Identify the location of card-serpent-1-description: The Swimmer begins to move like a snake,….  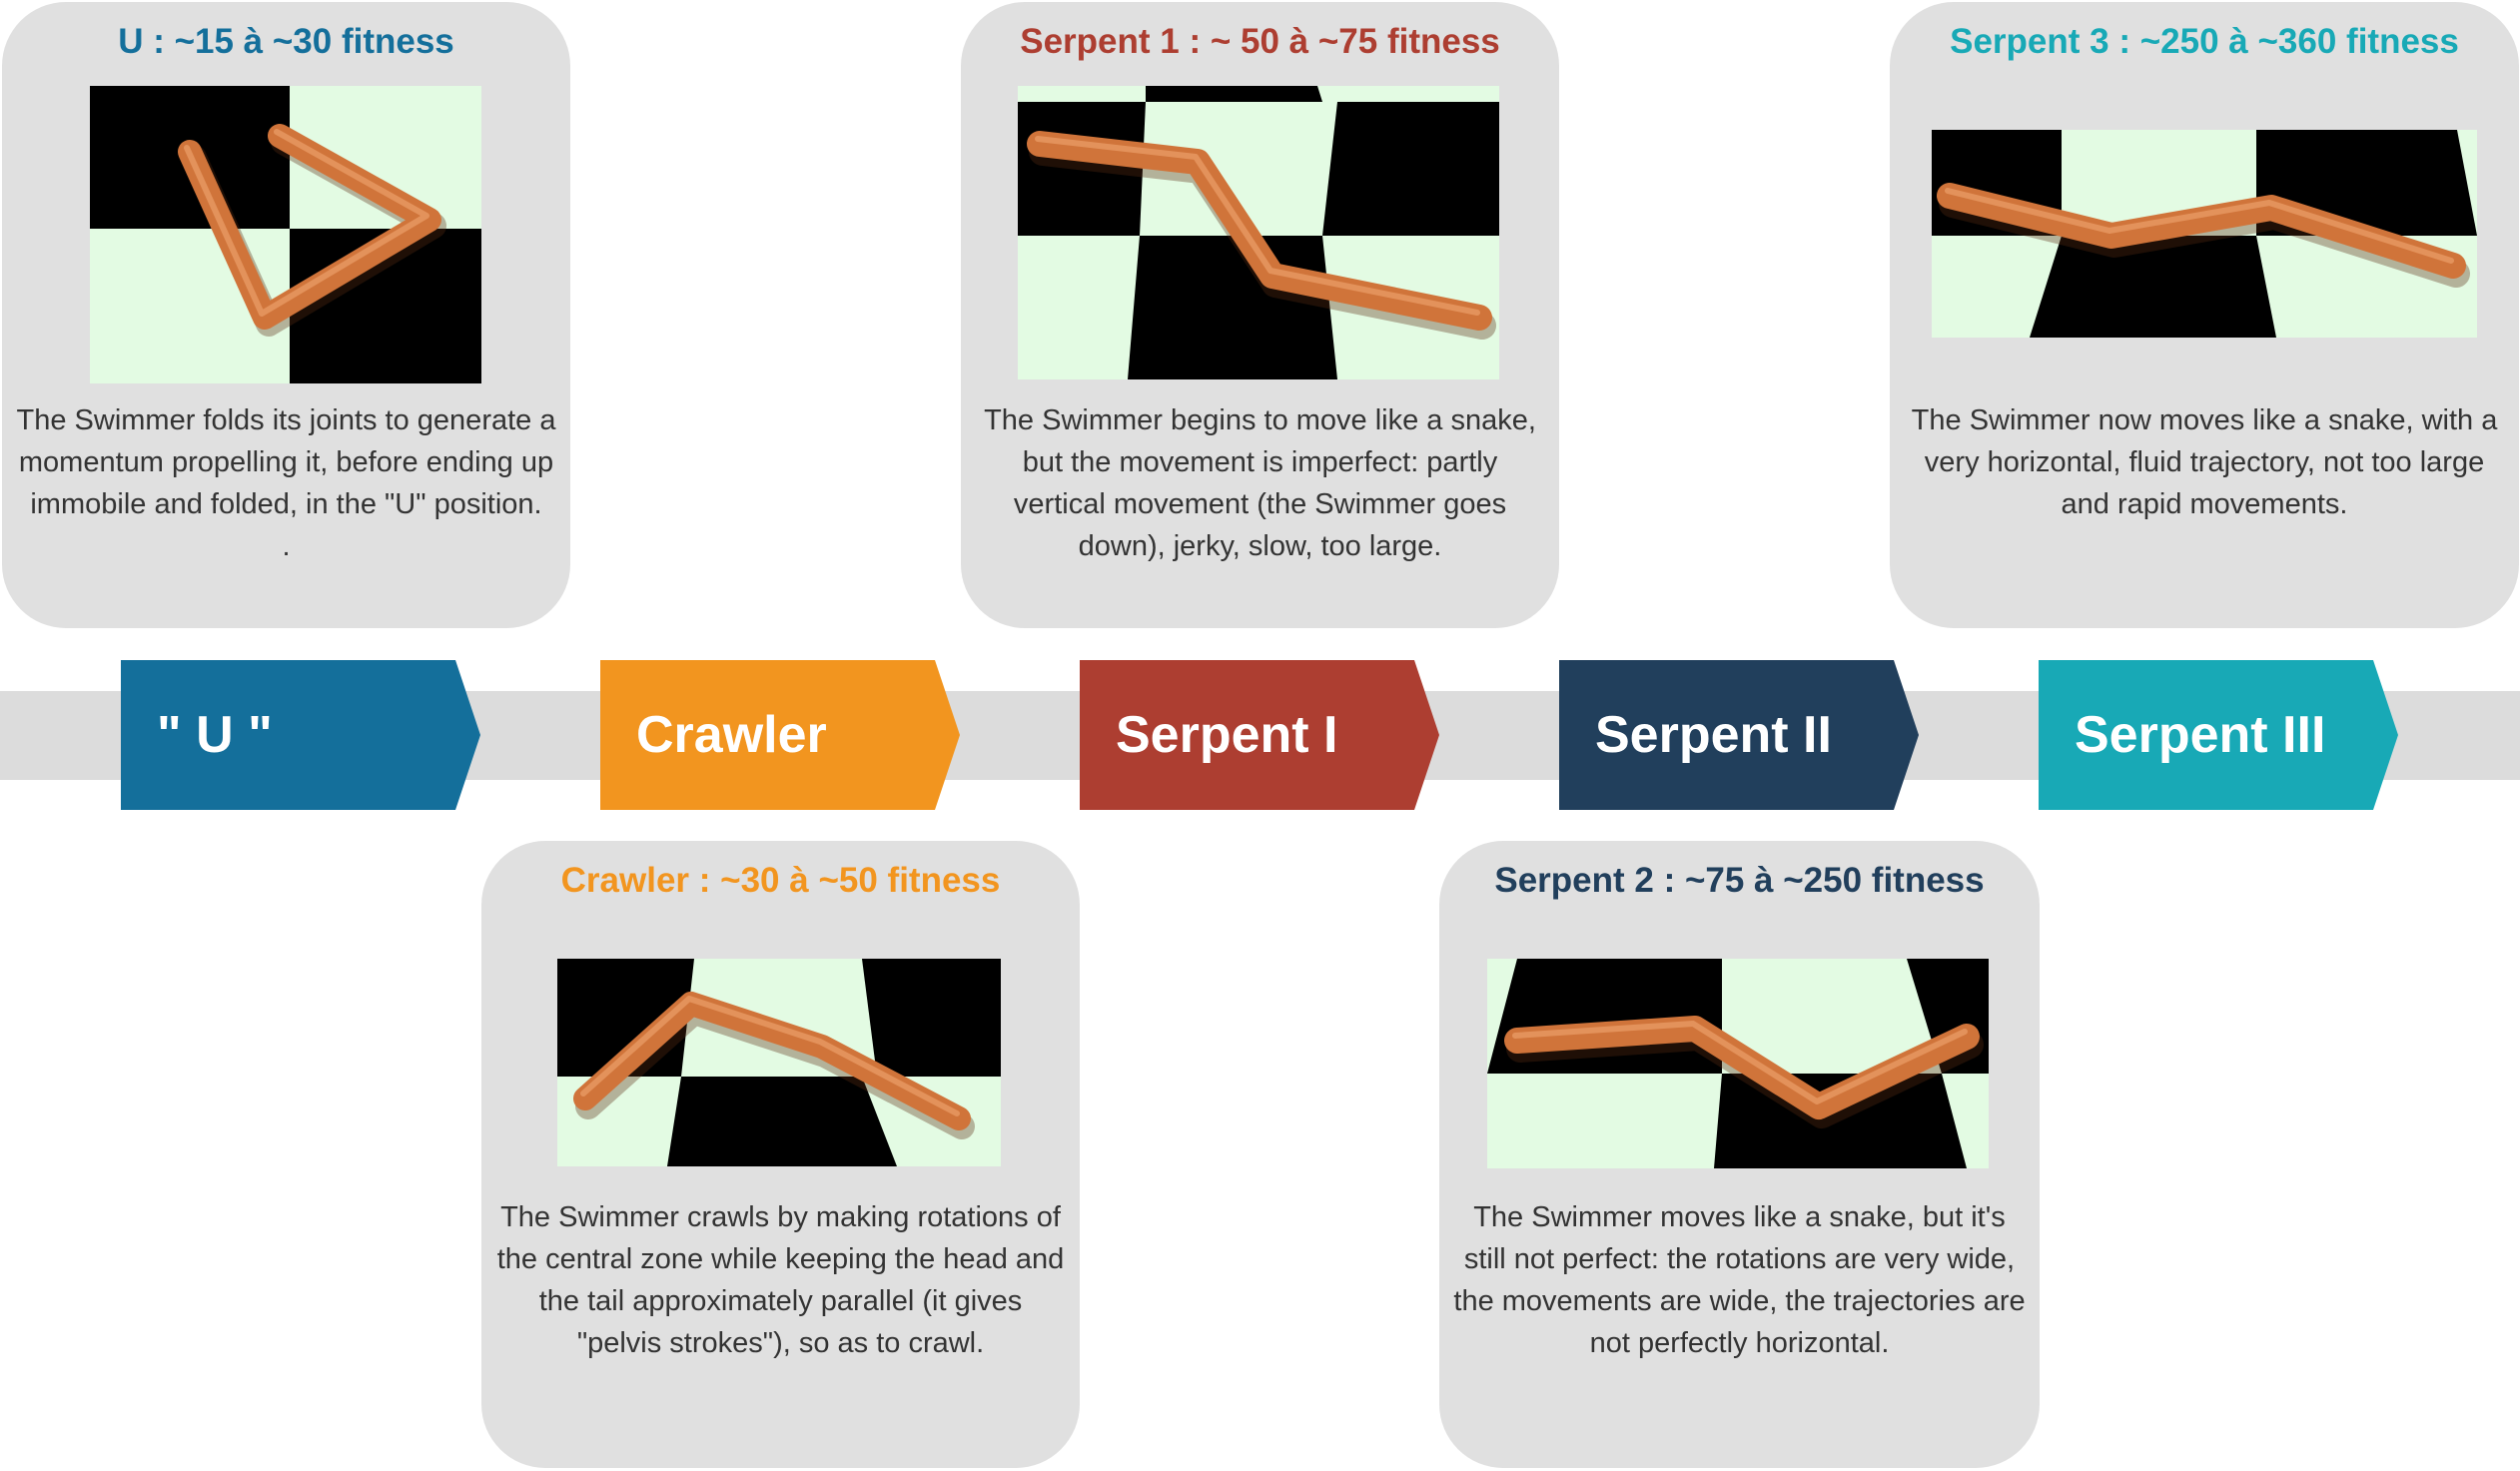
(1260, 483).